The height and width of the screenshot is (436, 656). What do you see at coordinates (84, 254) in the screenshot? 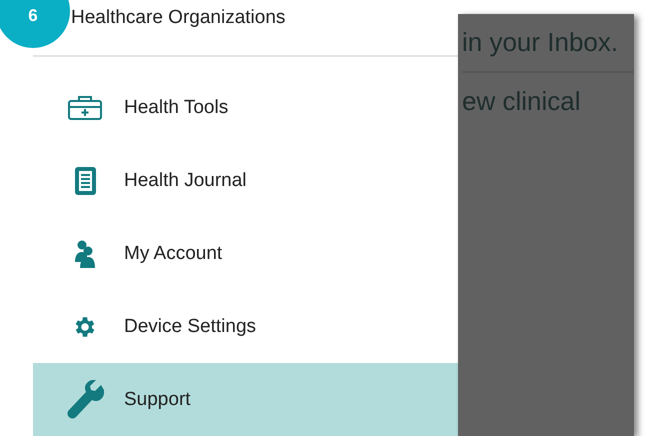
I see `people-icon` at bounding box center [84, 254].